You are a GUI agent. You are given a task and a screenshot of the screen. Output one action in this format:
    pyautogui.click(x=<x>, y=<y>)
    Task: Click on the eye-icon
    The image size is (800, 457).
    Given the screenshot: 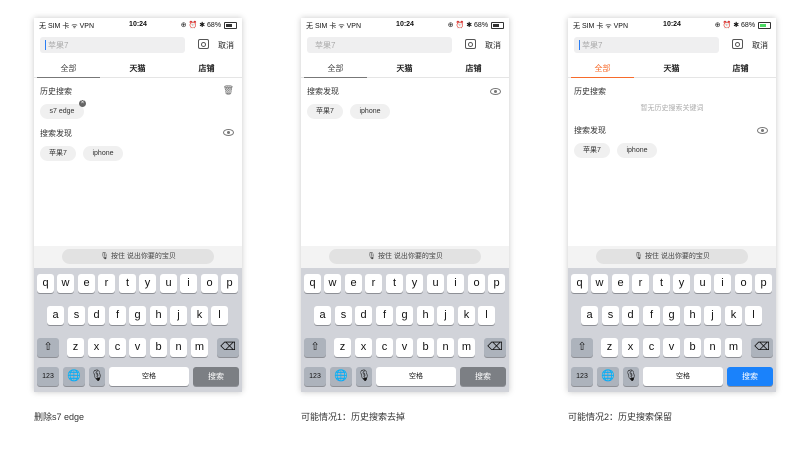 What is the action you would take?
    pyautogui.click(x=762, y=130)
    